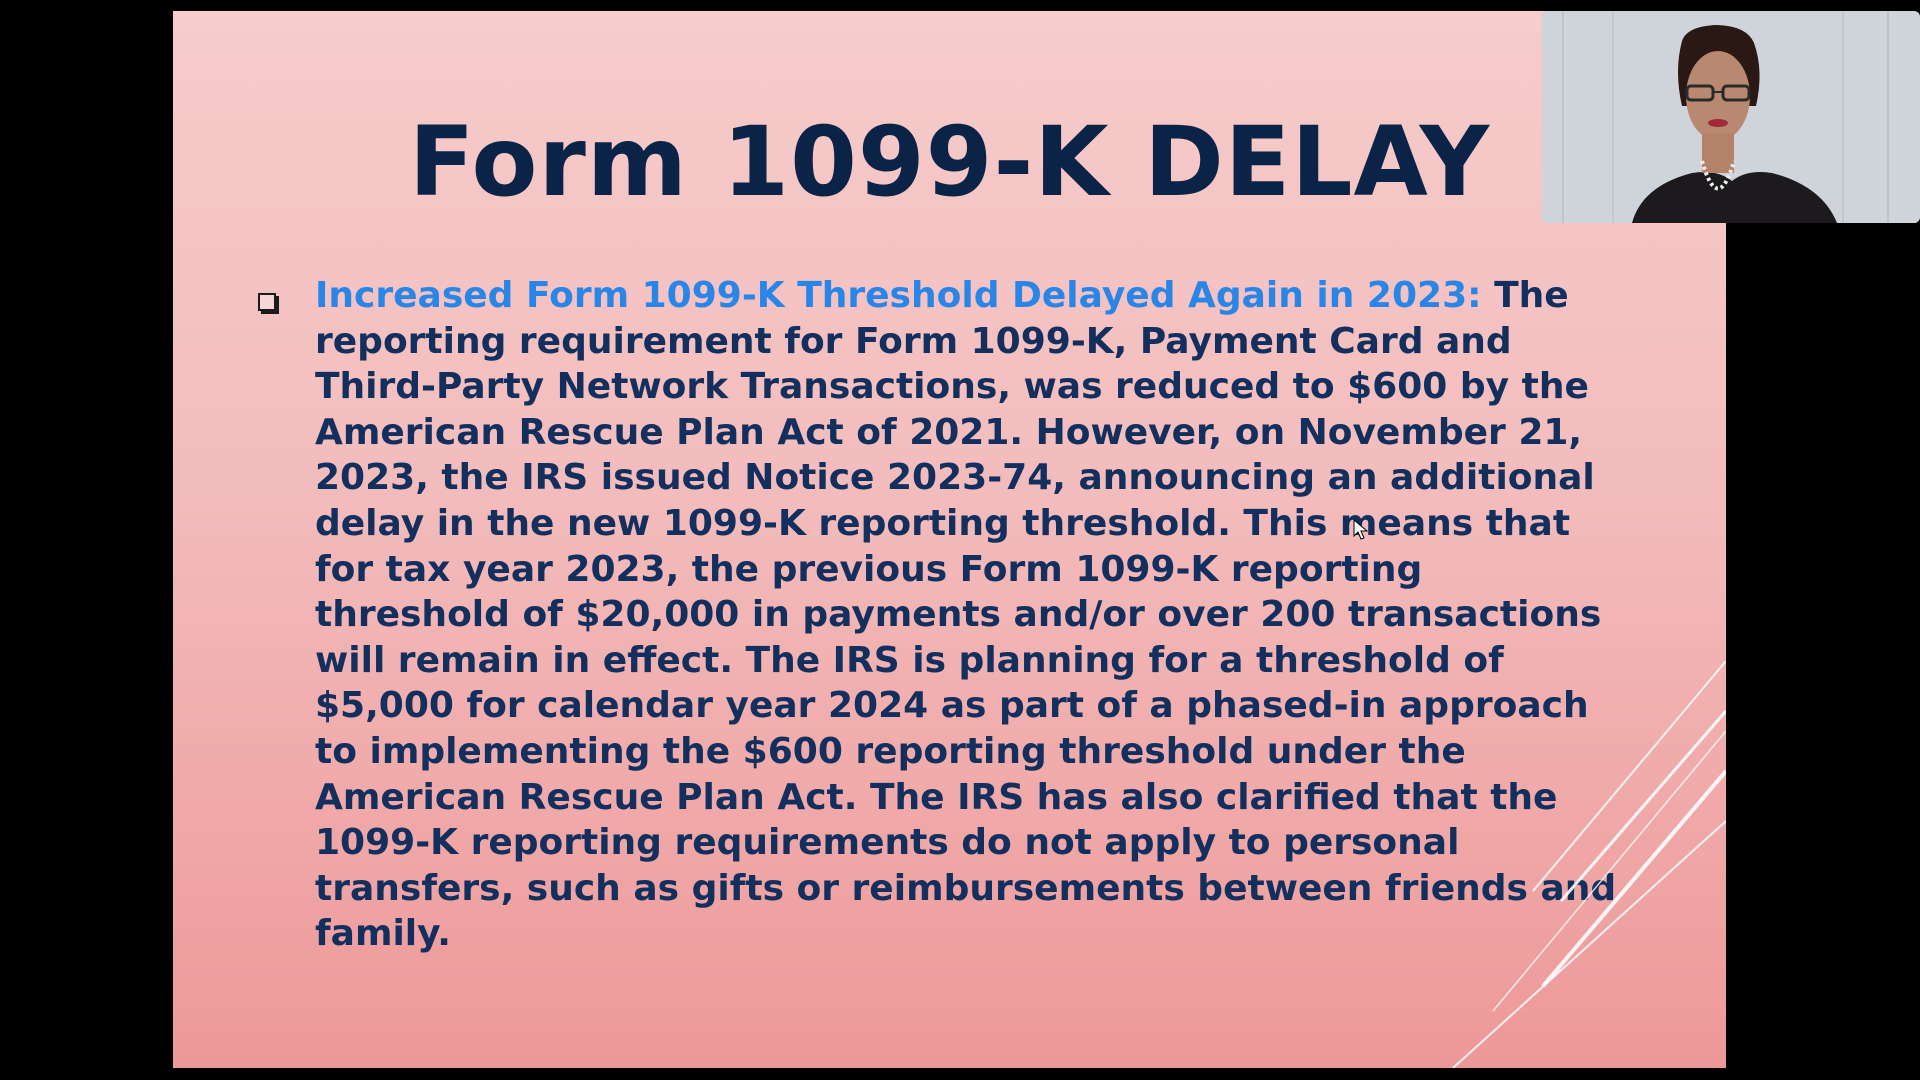  I want to click on presenter-video-icon, so click(1731, 117).